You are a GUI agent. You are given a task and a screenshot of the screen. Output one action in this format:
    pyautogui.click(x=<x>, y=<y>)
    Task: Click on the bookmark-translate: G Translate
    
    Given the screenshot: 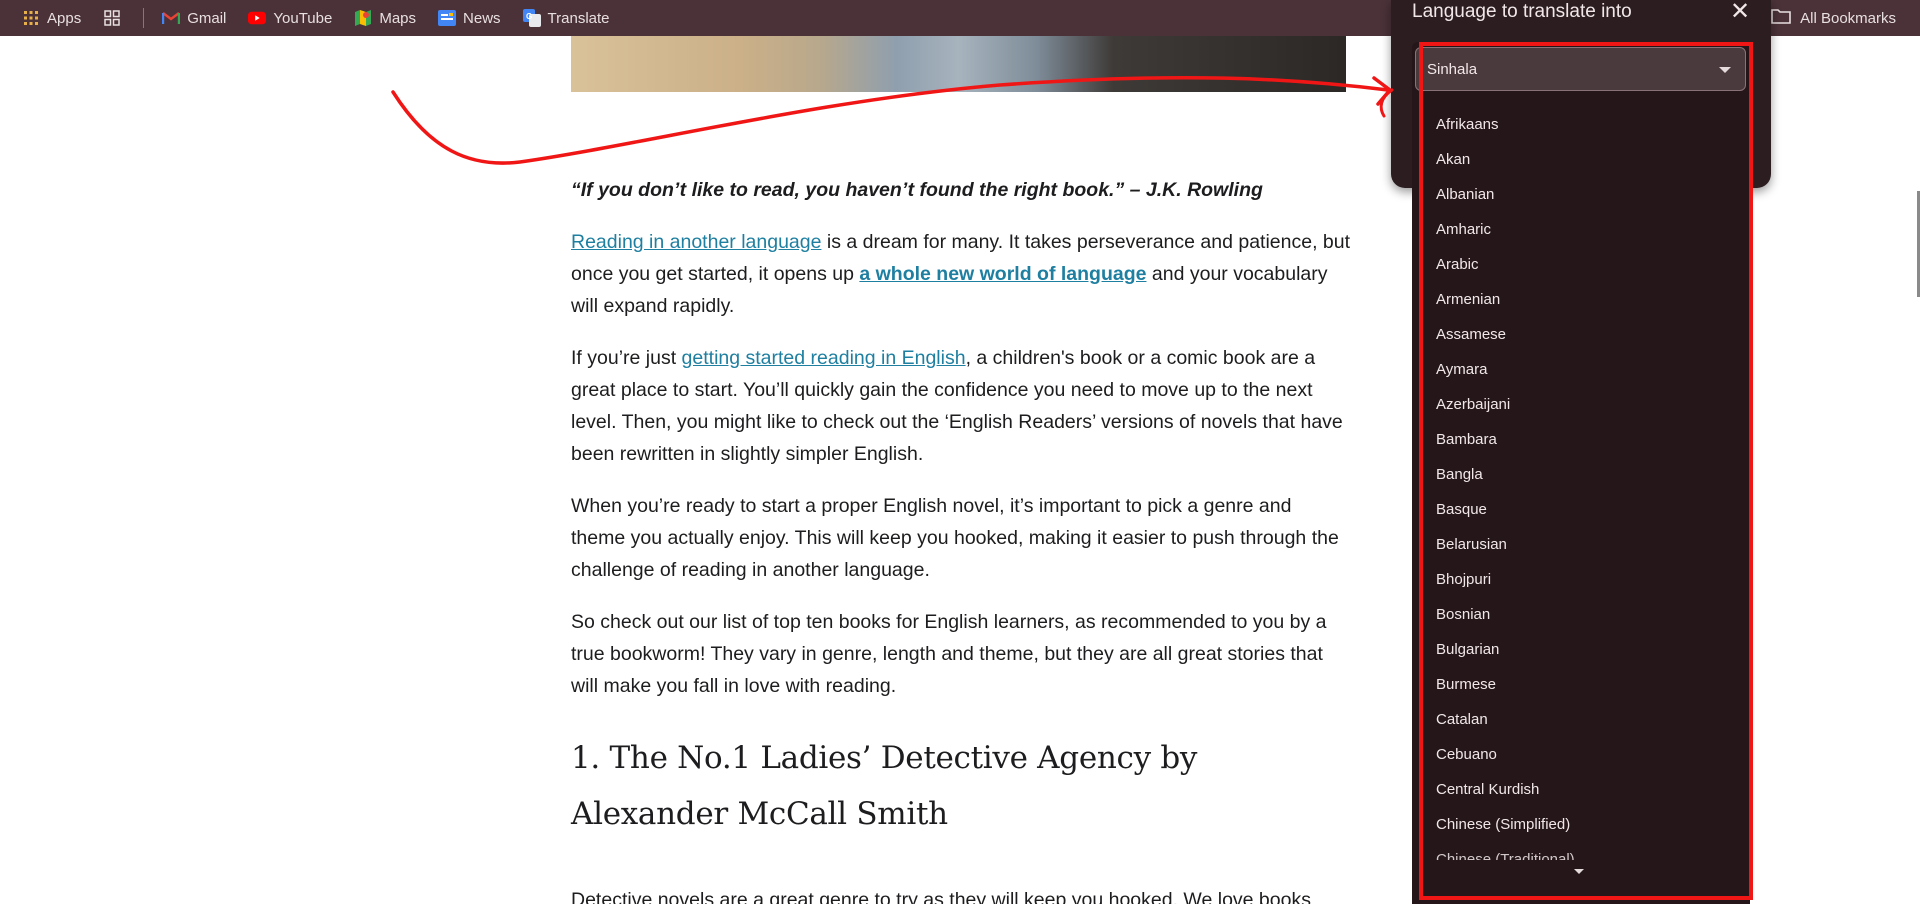 What is the action you would take?
    pyautogui.click(x=566, y=18)
    